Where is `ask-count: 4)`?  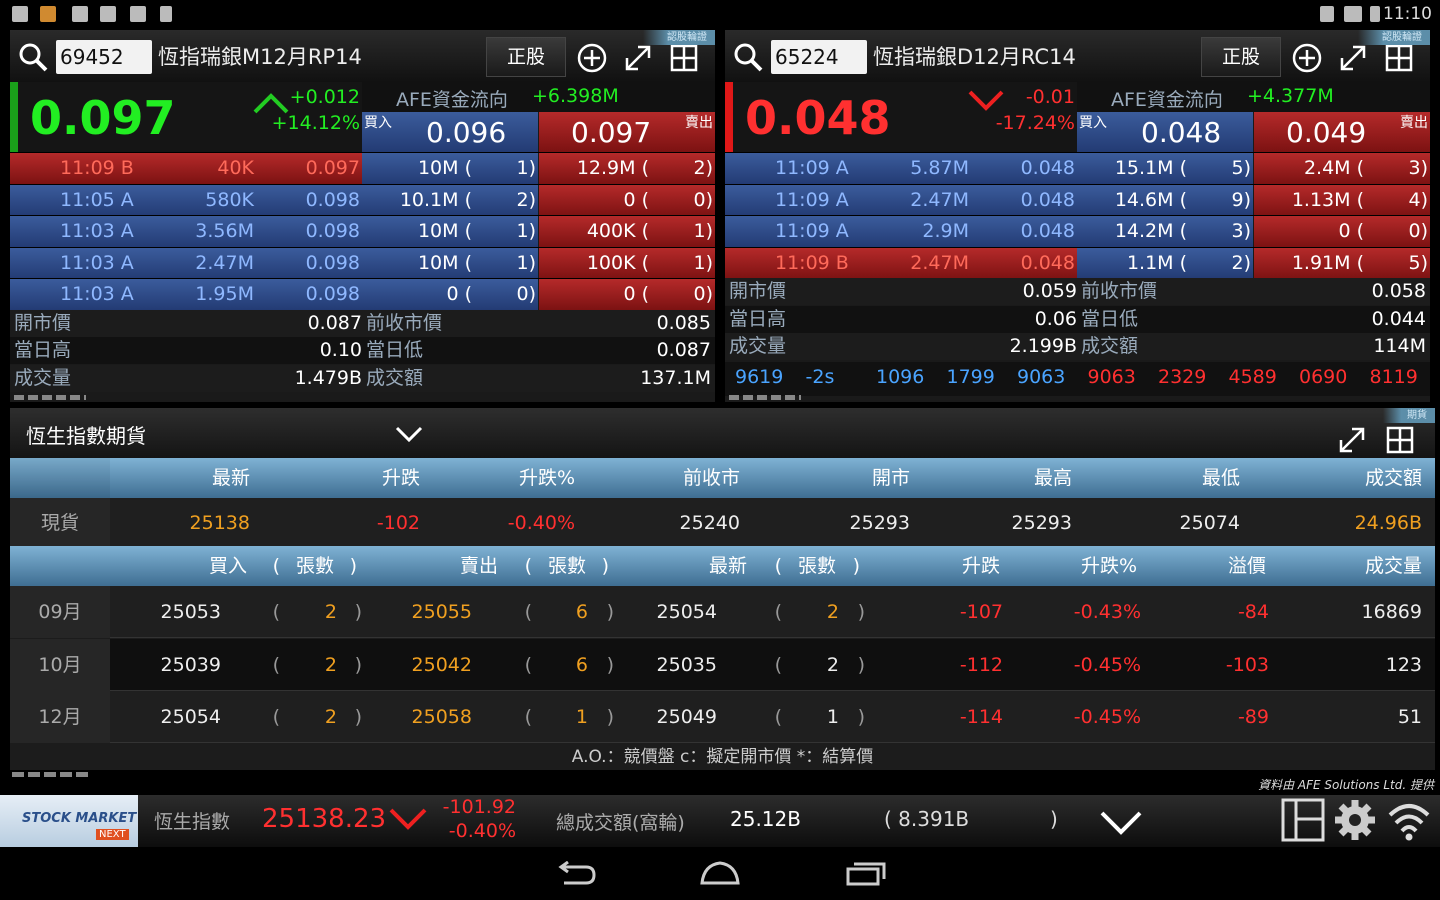
ask-count: 4) is located at coordinates (1418, 199).